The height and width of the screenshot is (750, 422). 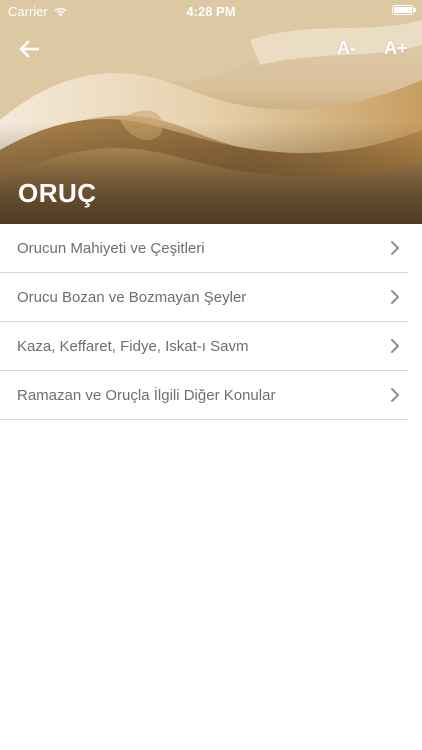 What do you see at coordinates (396, 48) in the screenshot?
I see `increase-font-button: A+` at bounding box center [396, 48].